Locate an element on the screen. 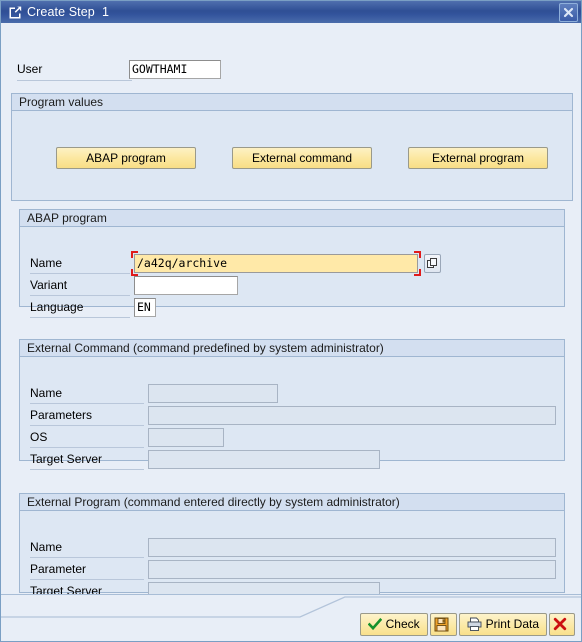 The width and height of the screenshot is (582, 642). external-program-name-row: Name is located at coordinates (293, 547).